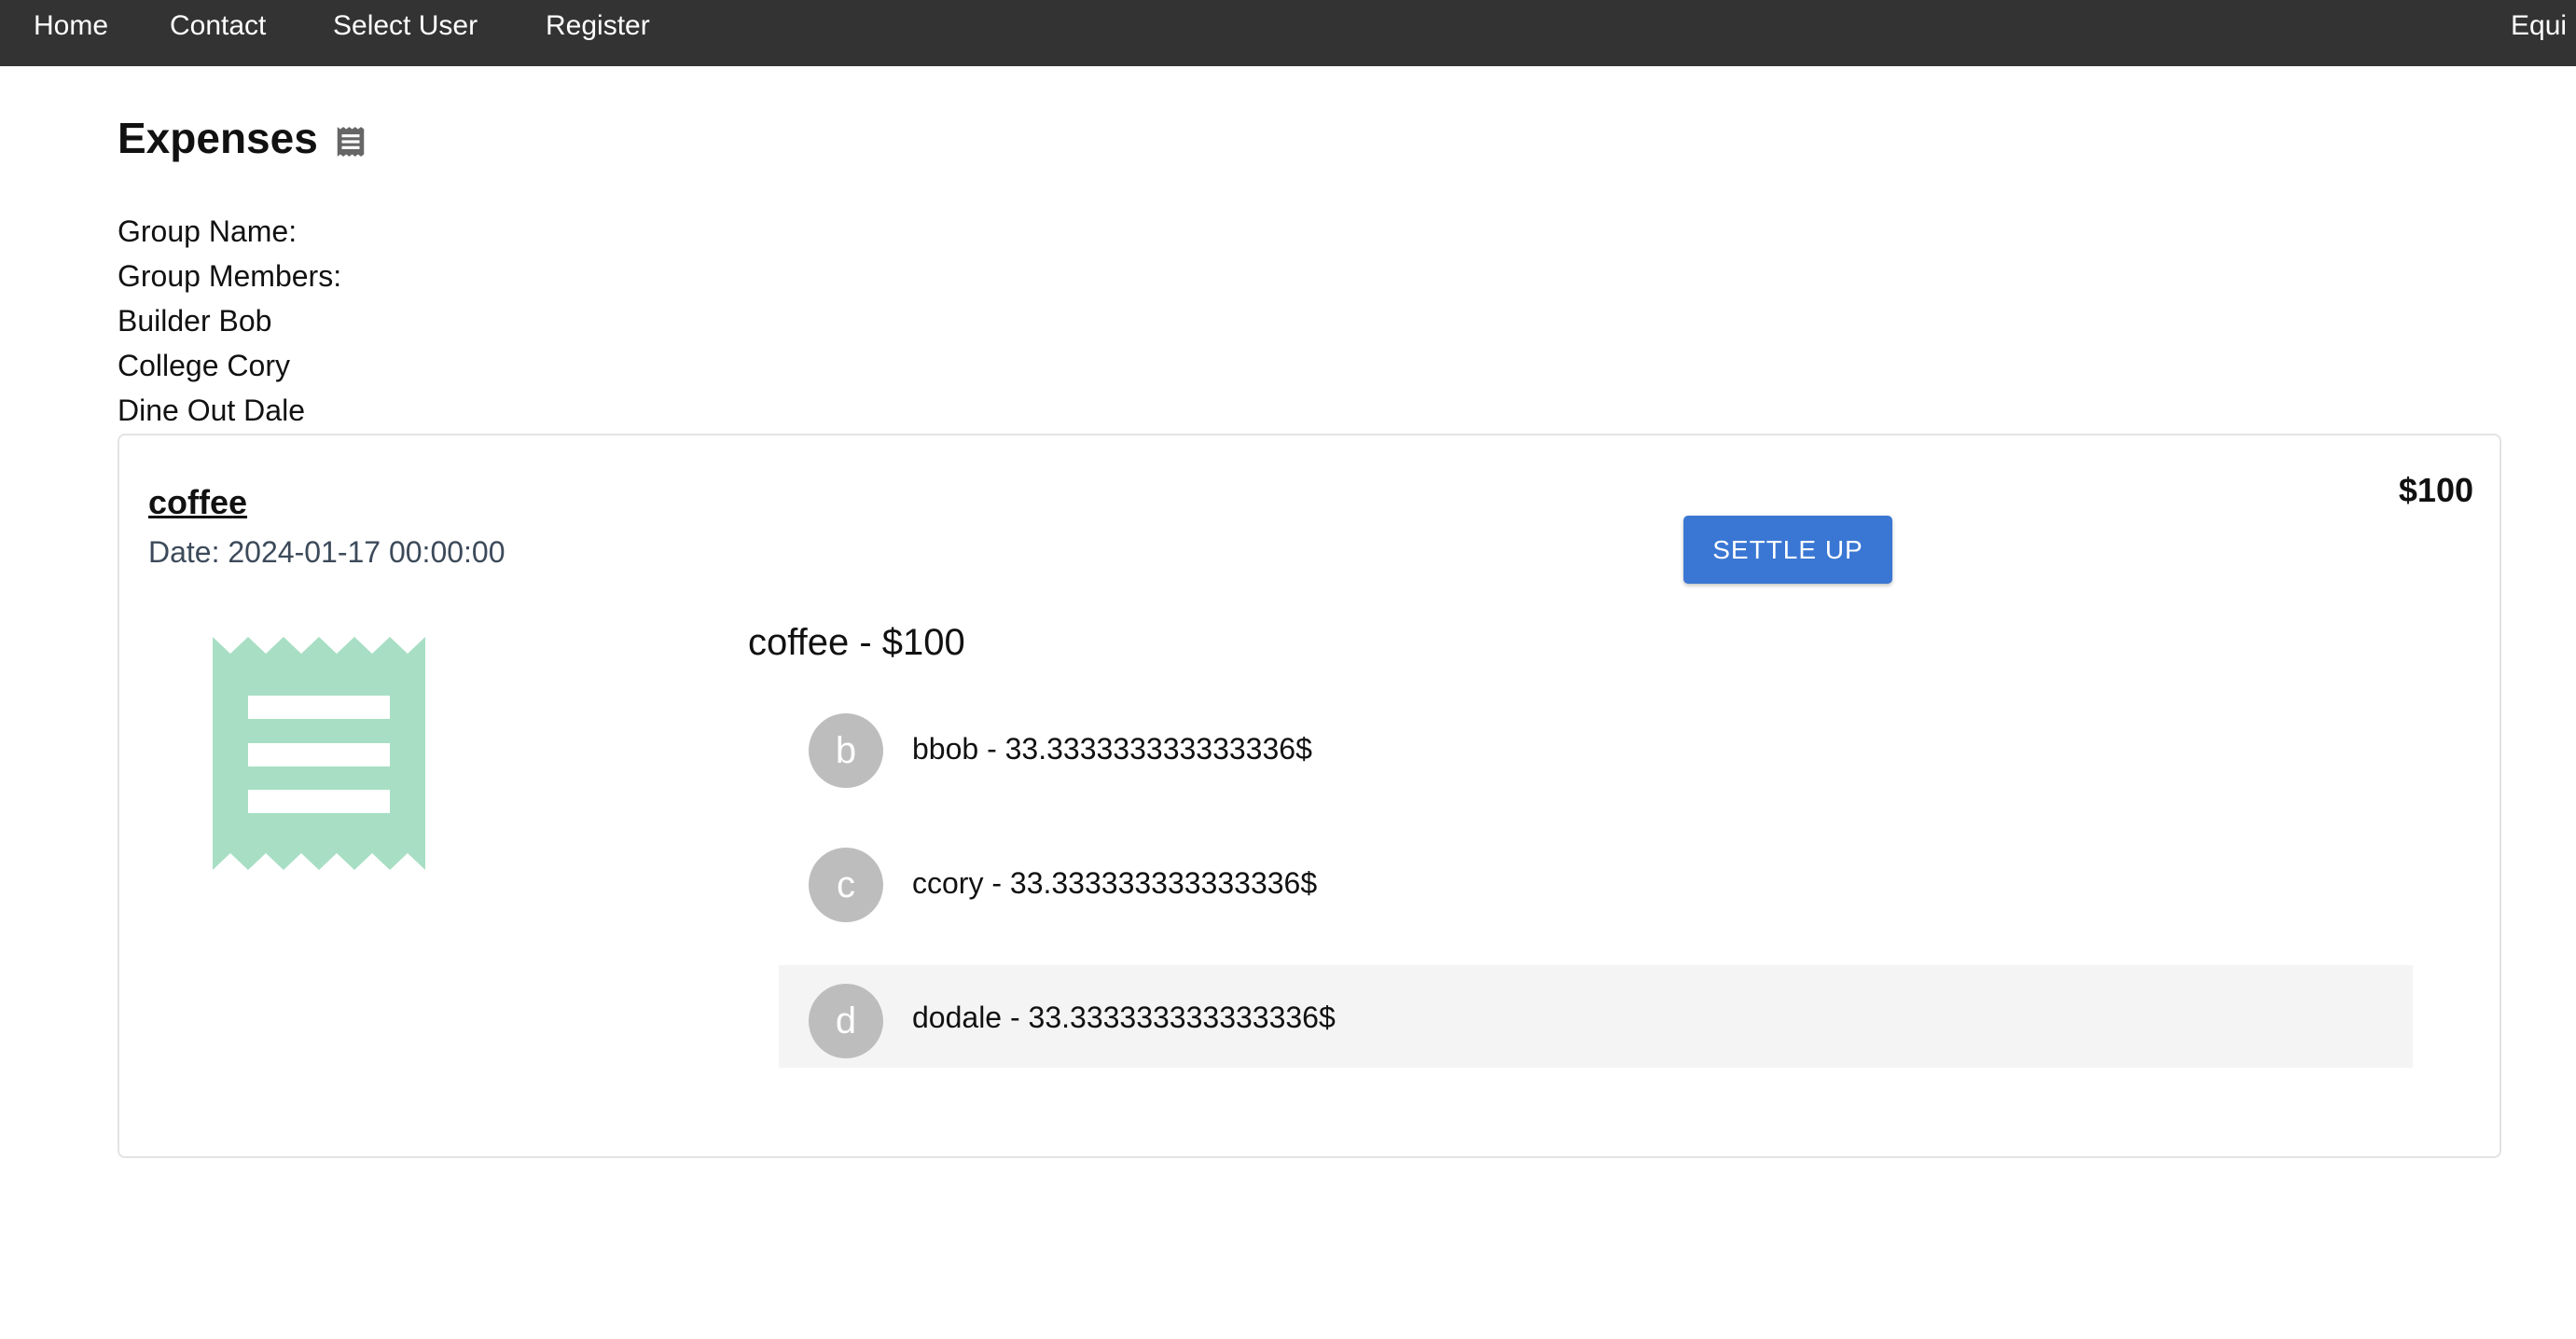  Describe the element at coordinates (1288, 33) in the screenshot. I see `top-navbar: Home Contact Select User Register Equi` at that location.